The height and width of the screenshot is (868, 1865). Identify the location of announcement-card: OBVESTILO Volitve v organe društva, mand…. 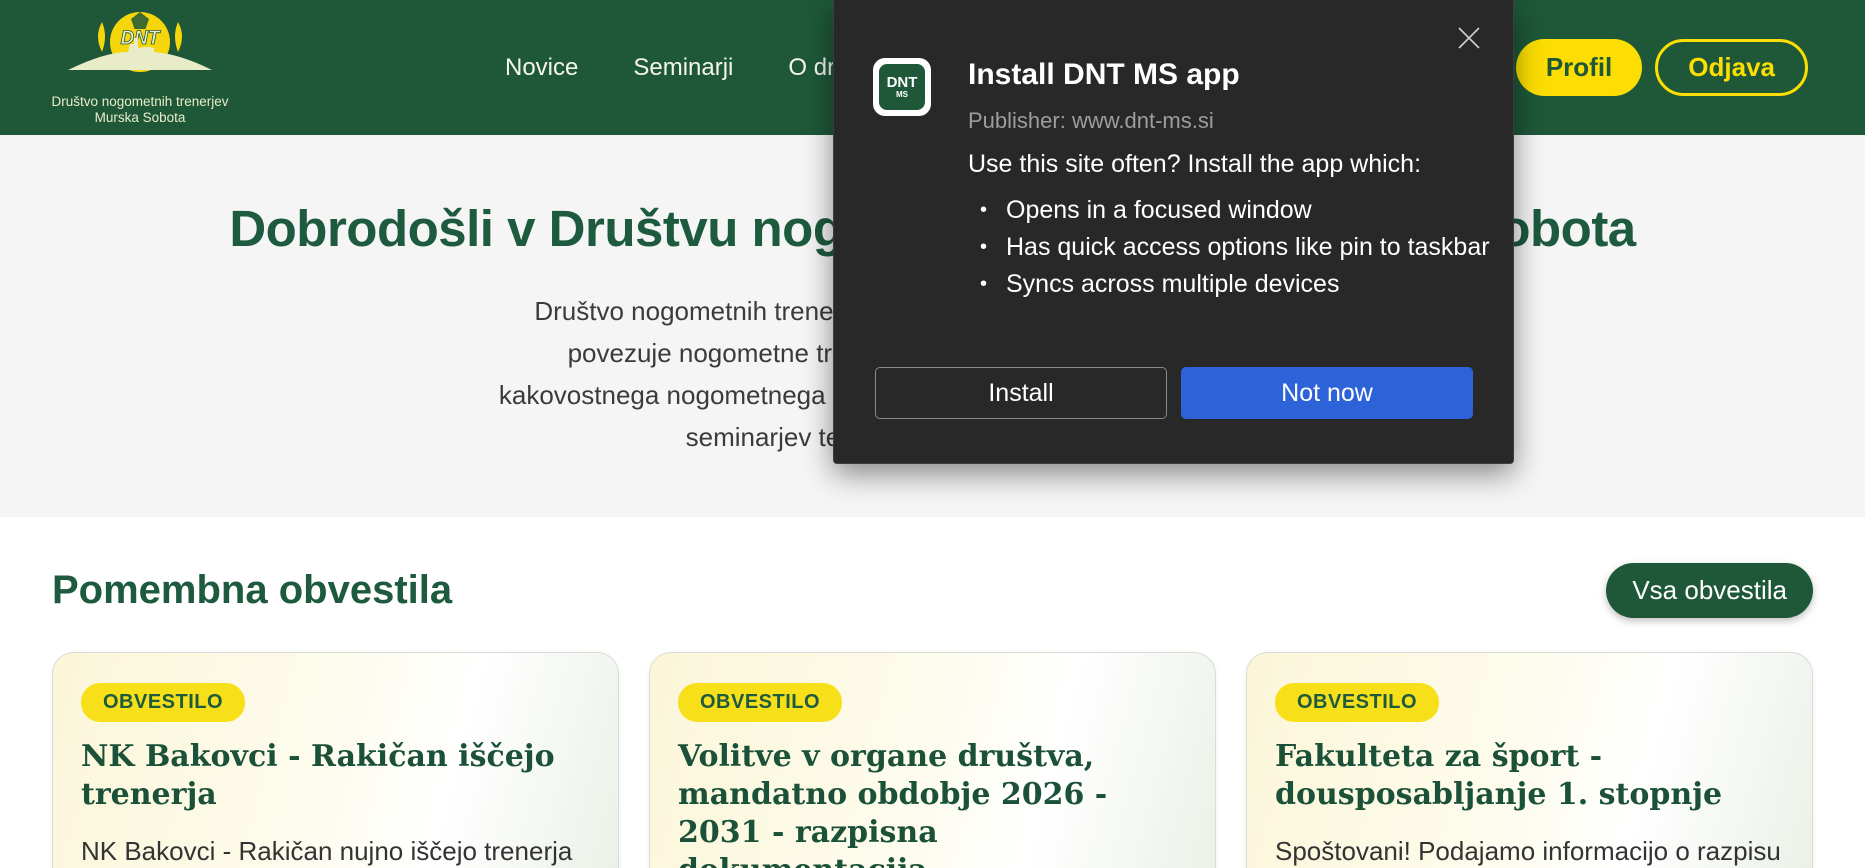
(932, 760).